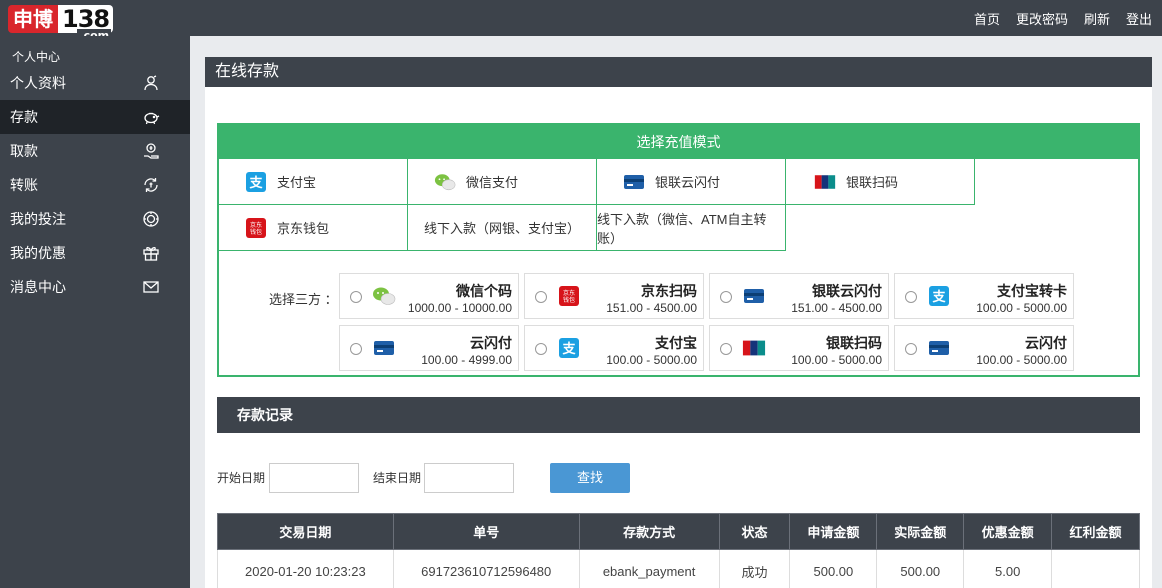 Image resolution: width=1162 pixels, height=588 pixels. Describe the element at coordinates (1042, 18) in the screenshot. I see `nav-change-password-link: 更改密码` at that location.